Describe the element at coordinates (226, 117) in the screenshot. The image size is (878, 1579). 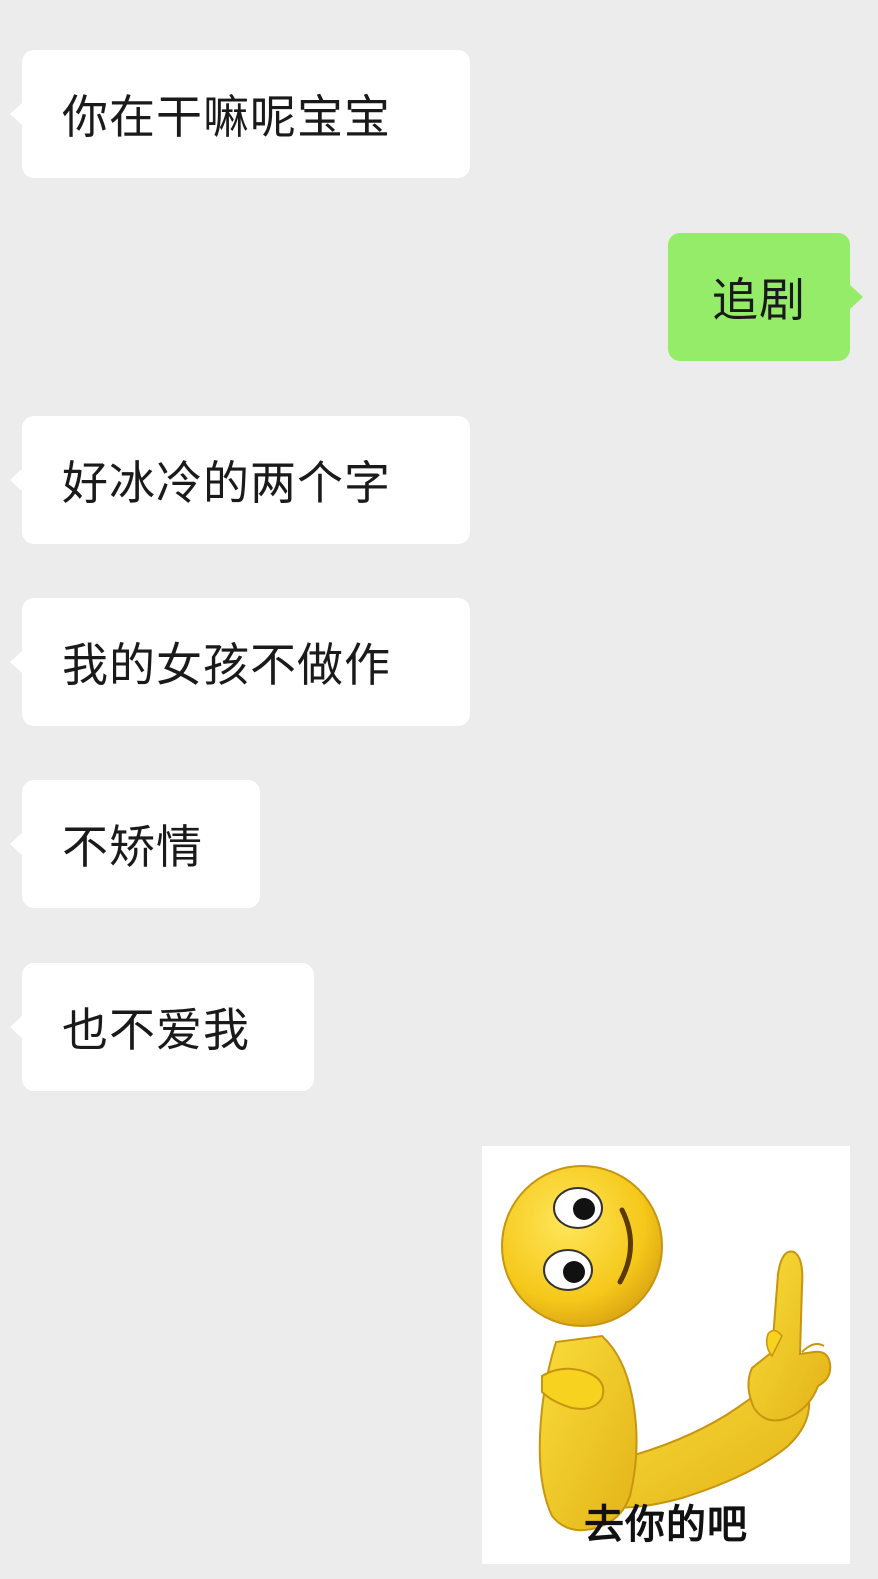
I see `message-text: 你在干嘛呢宝宝` at that location.